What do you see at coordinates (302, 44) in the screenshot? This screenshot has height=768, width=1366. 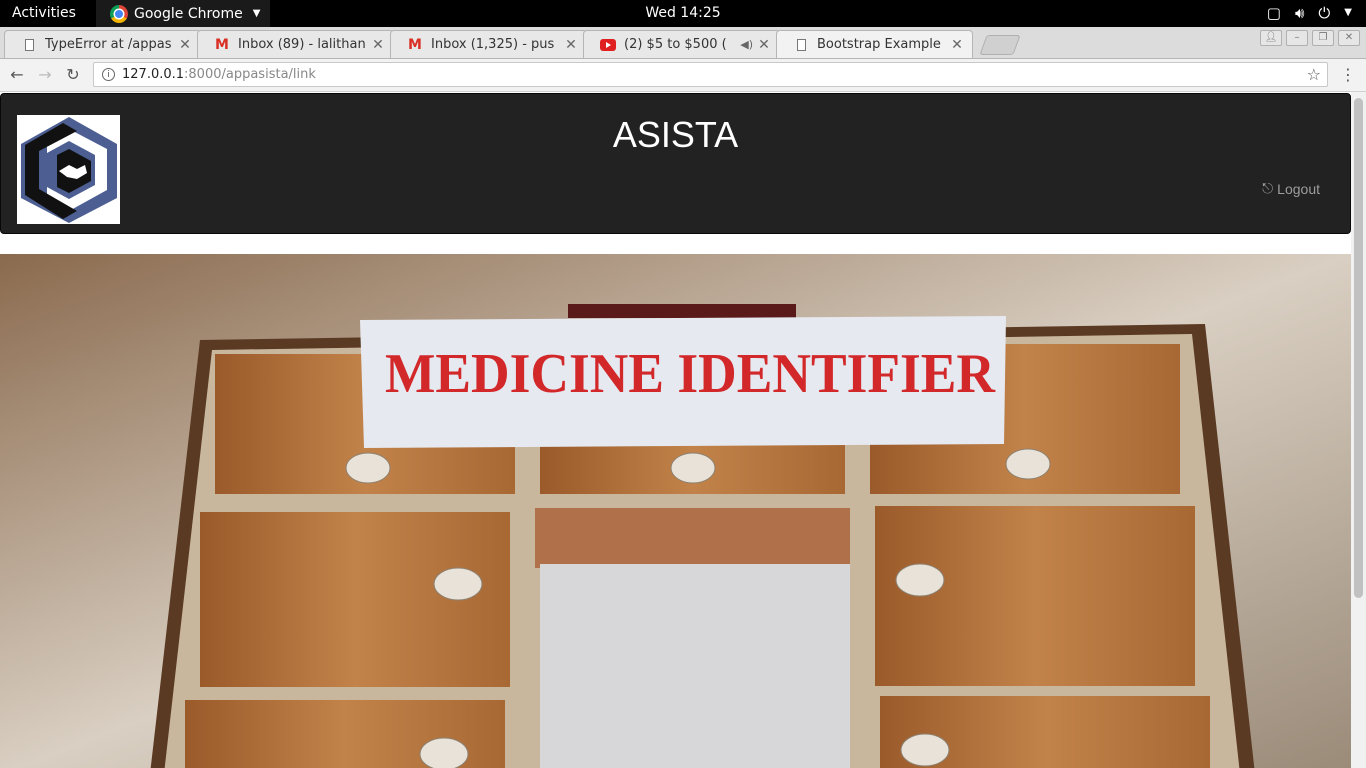 I see `tab-title: Inbox (89) - lalithan` at bounding box center [302, 44].